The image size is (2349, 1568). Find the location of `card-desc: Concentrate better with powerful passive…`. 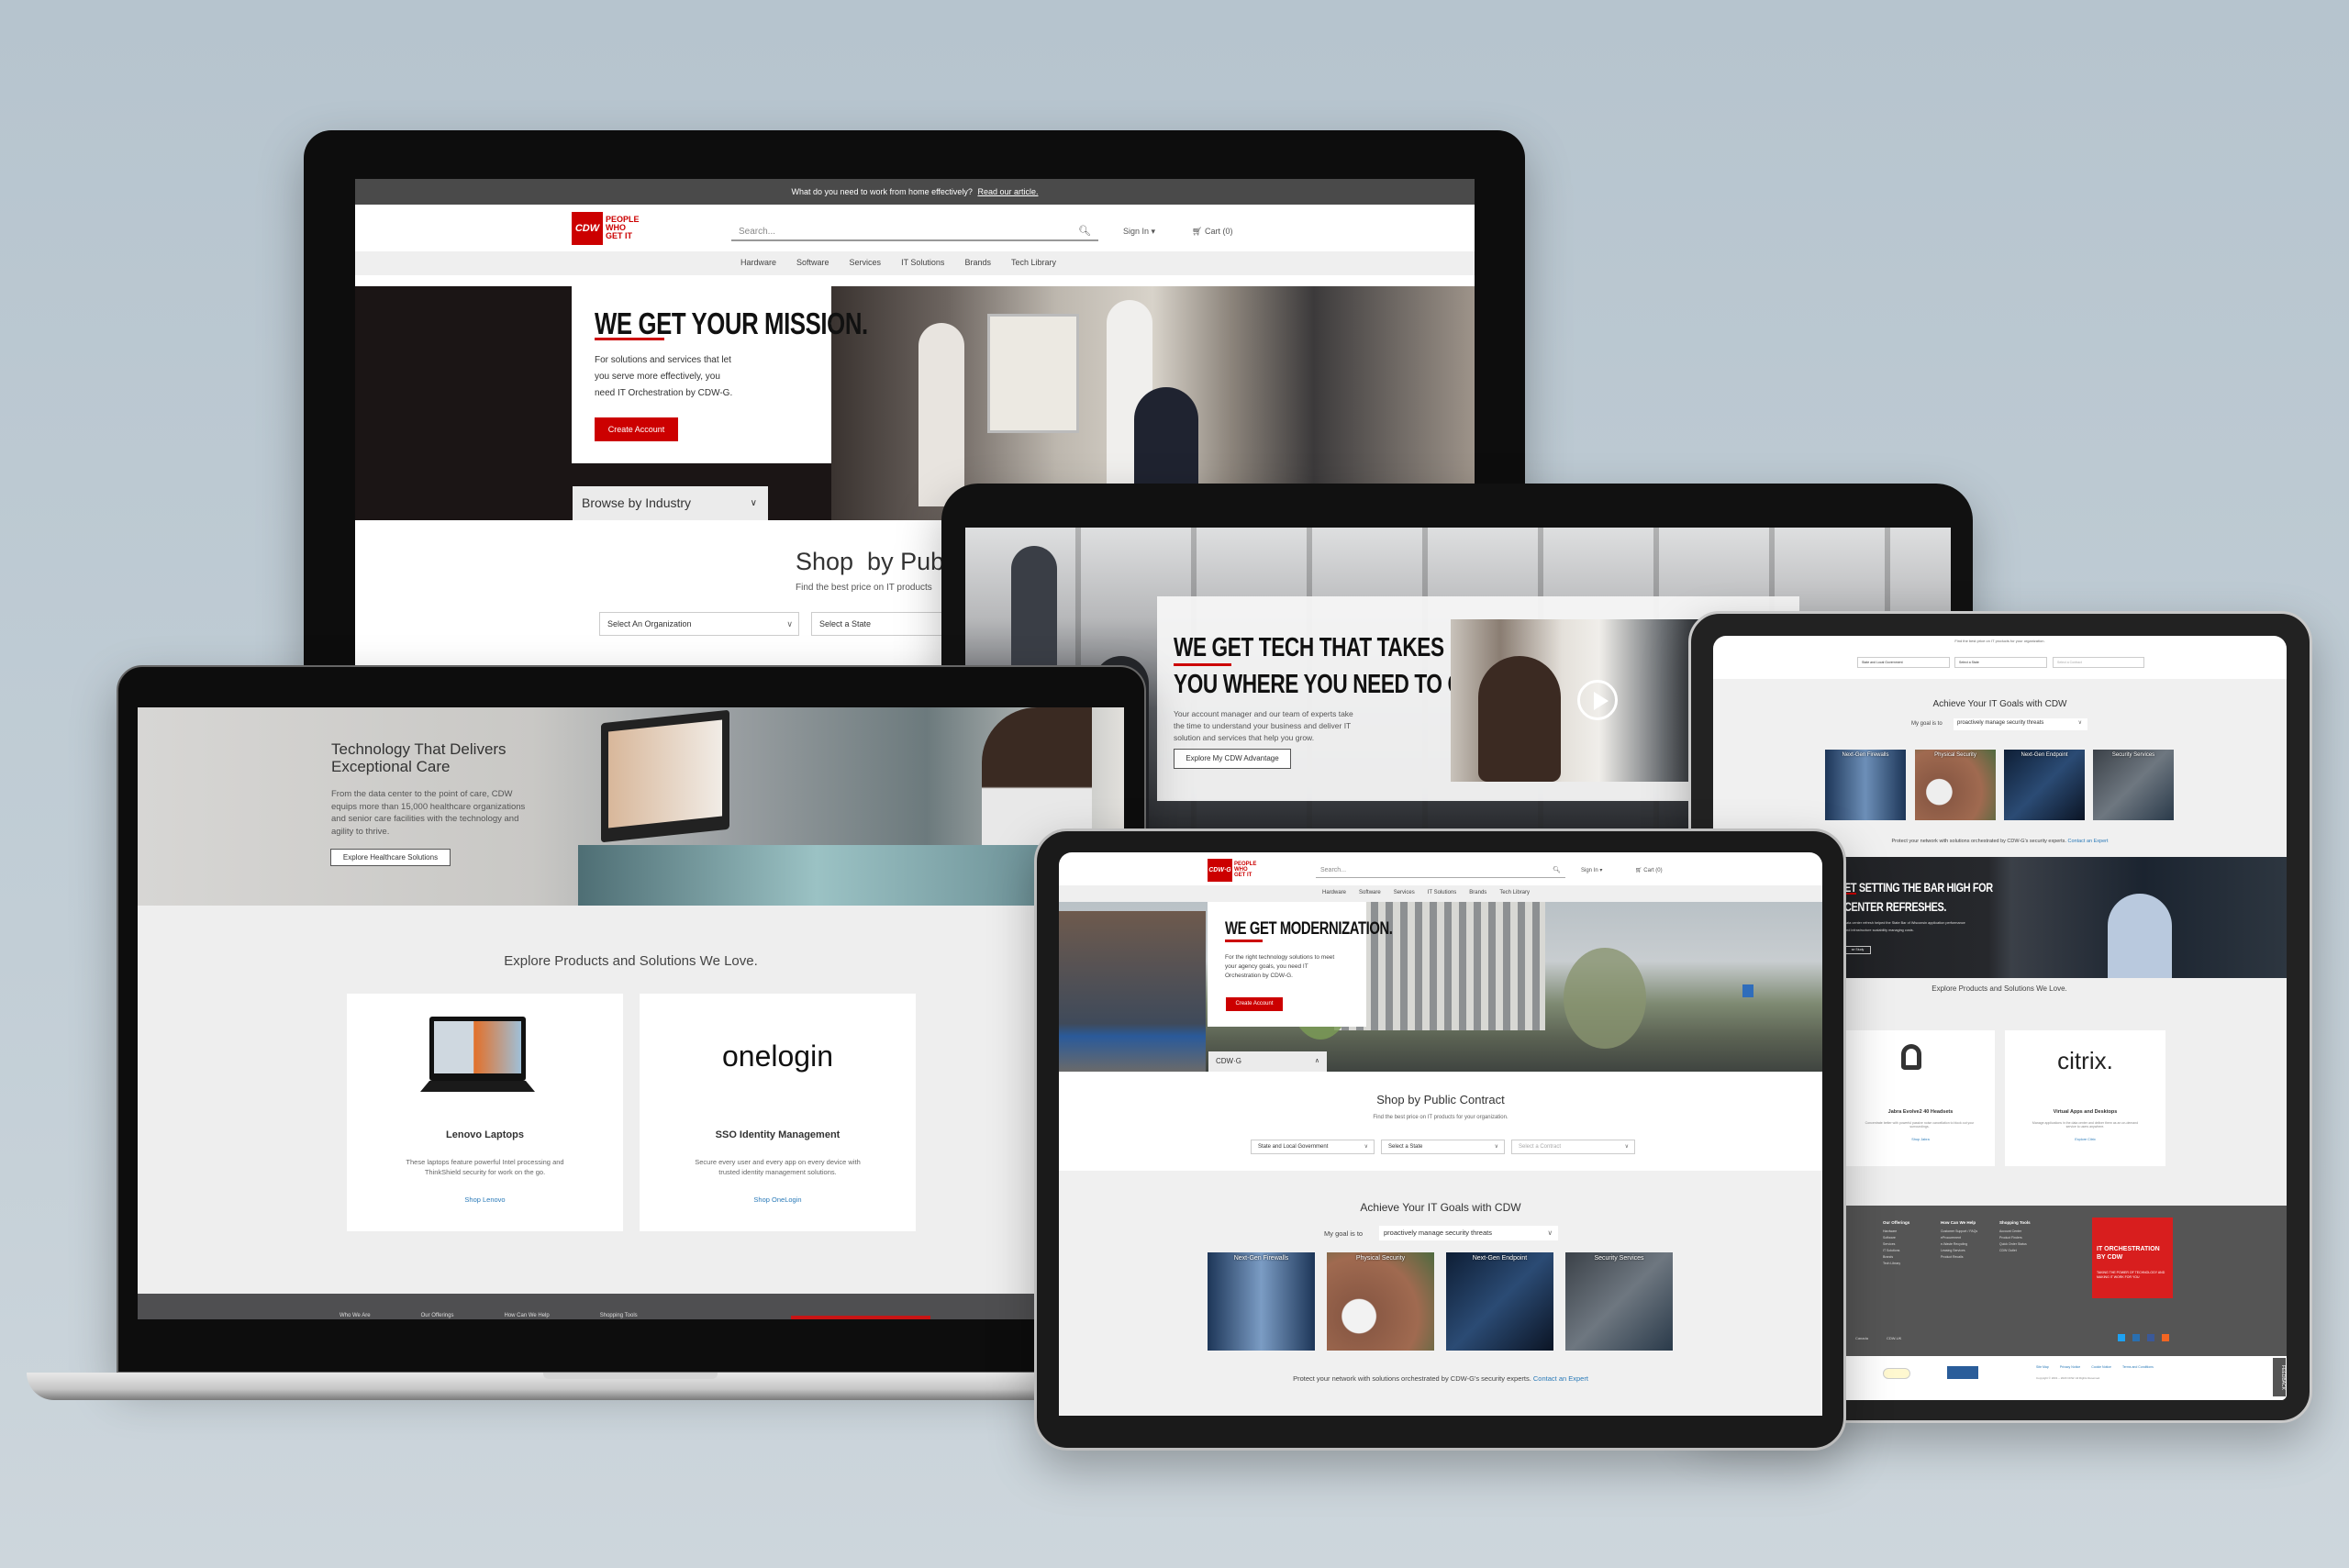

card-desc: Concentrate better with powerful passive… is located at coordinates (1920, 1125).